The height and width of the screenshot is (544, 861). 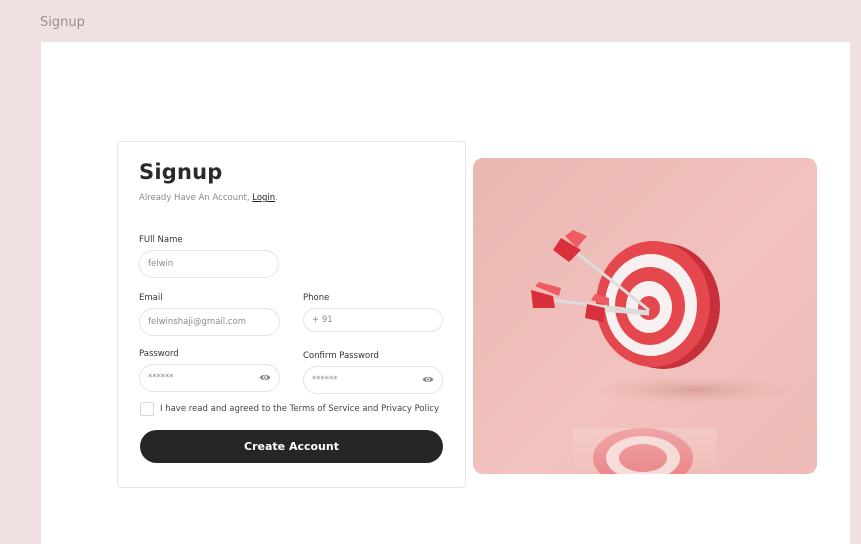 What do you see at coordinates (373, 320) in the screenshot?
I see `phone-field: + 91` at bounding box center [373, 320].